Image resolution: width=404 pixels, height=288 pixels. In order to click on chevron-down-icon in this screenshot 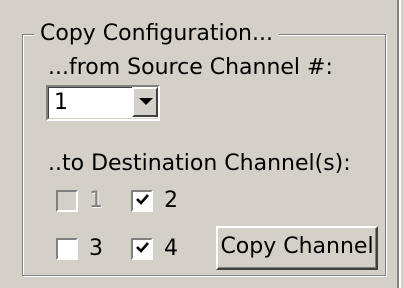, I will do `click(146, 101)`.